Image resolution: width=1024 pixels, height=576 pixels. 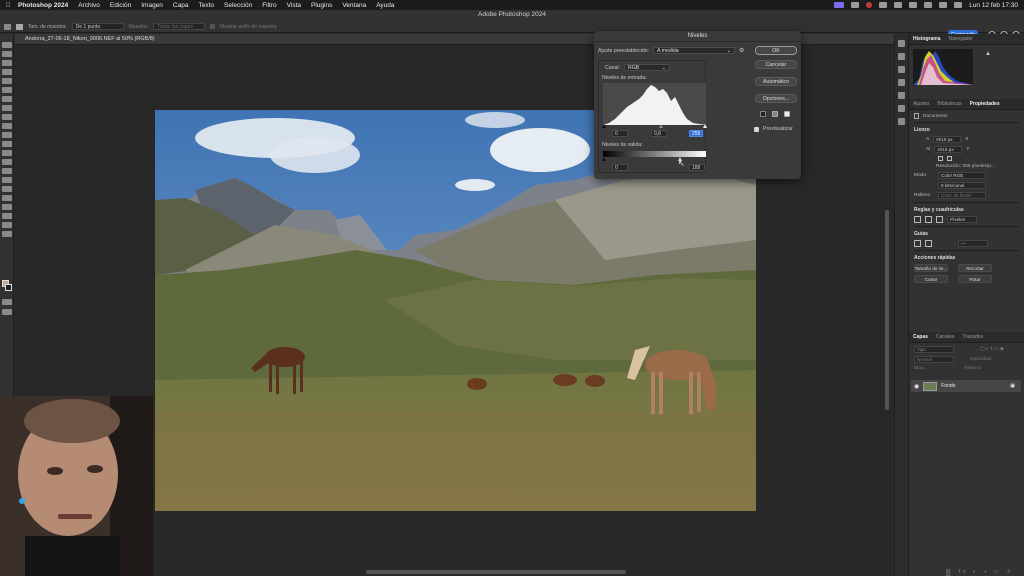 What do you see at coordinates (958, 5) in the screenshot?
I see `control-center-icon` at bounding box center [958, 5].